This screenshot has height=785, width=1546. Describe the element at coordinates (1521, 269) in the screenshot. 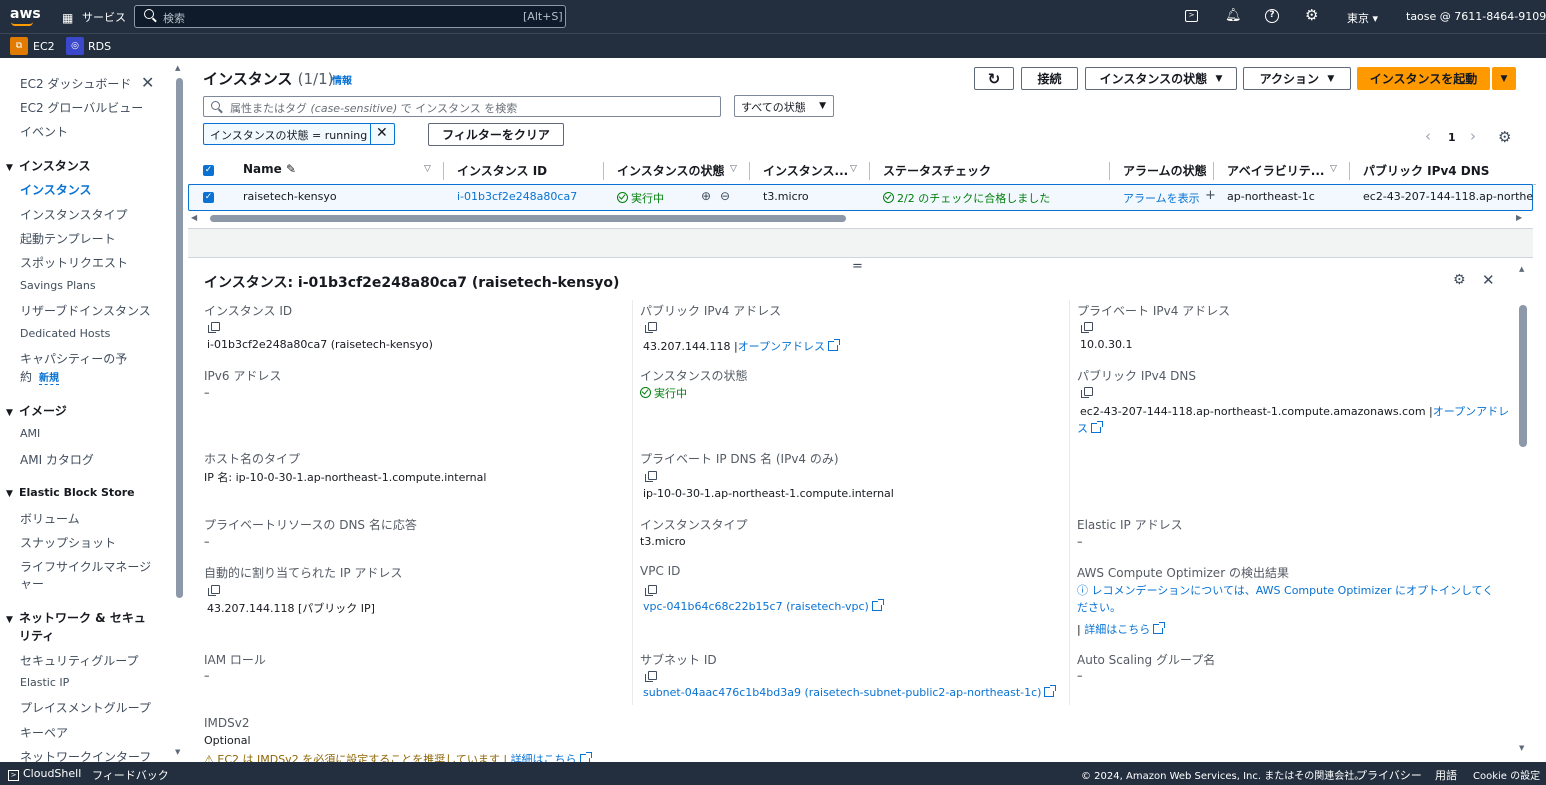

I see `scroll-up-icon: ▲` at that location.